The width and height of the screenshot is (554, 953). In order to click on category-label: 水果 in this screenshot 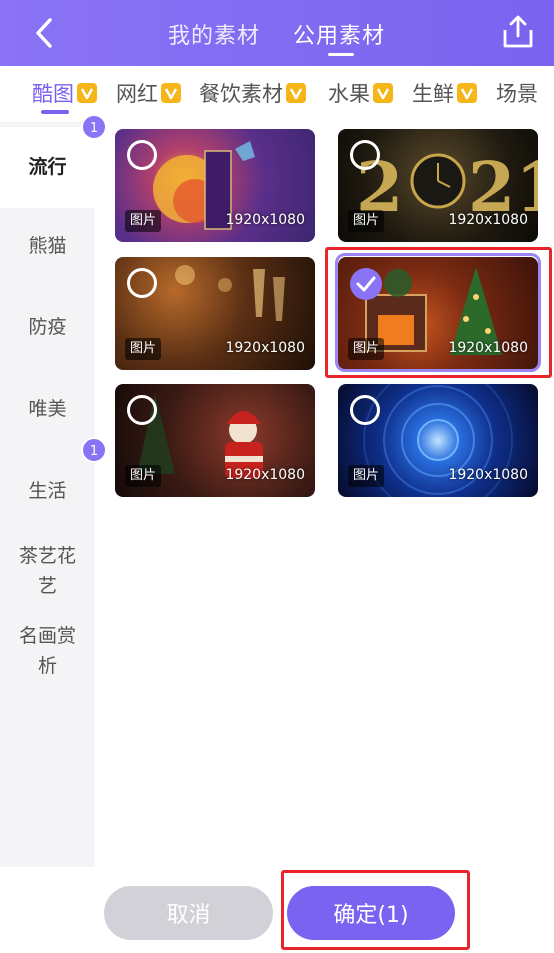, I will do `click(349, 94)`.